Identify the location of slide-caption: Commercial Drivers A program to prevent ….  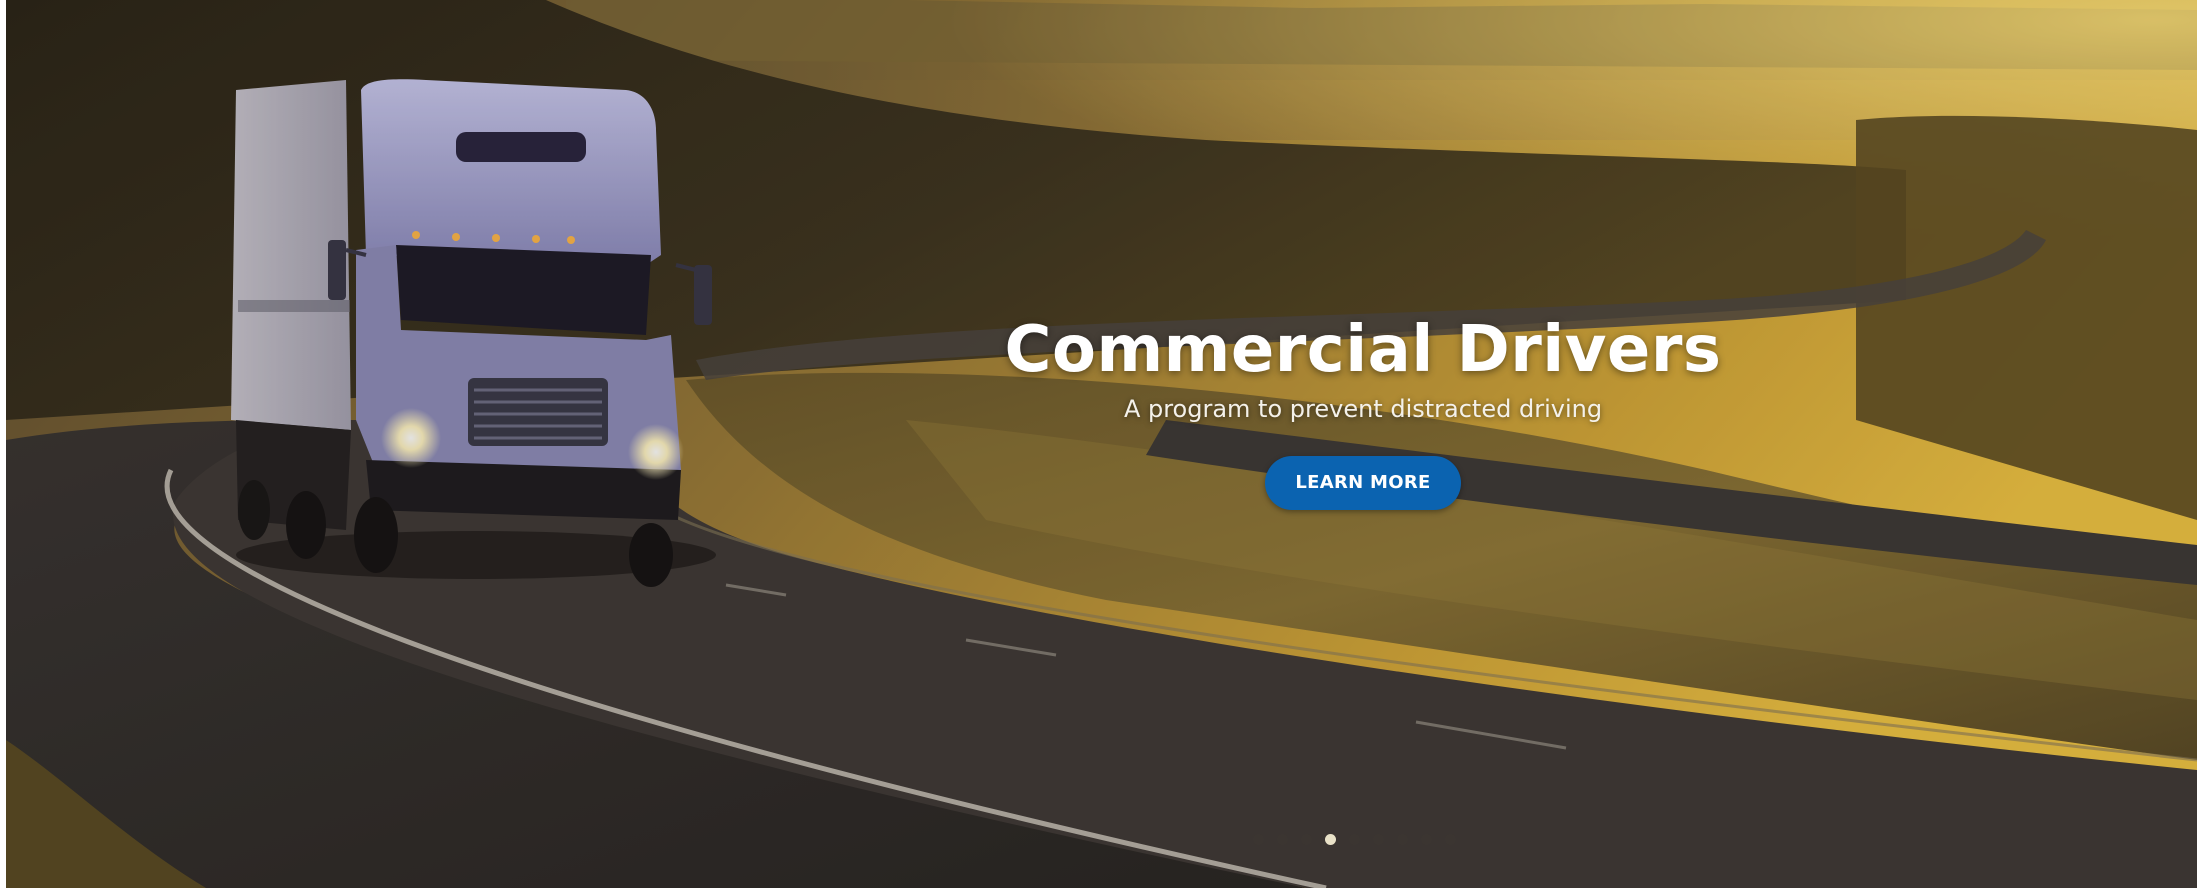
(1363, 411).